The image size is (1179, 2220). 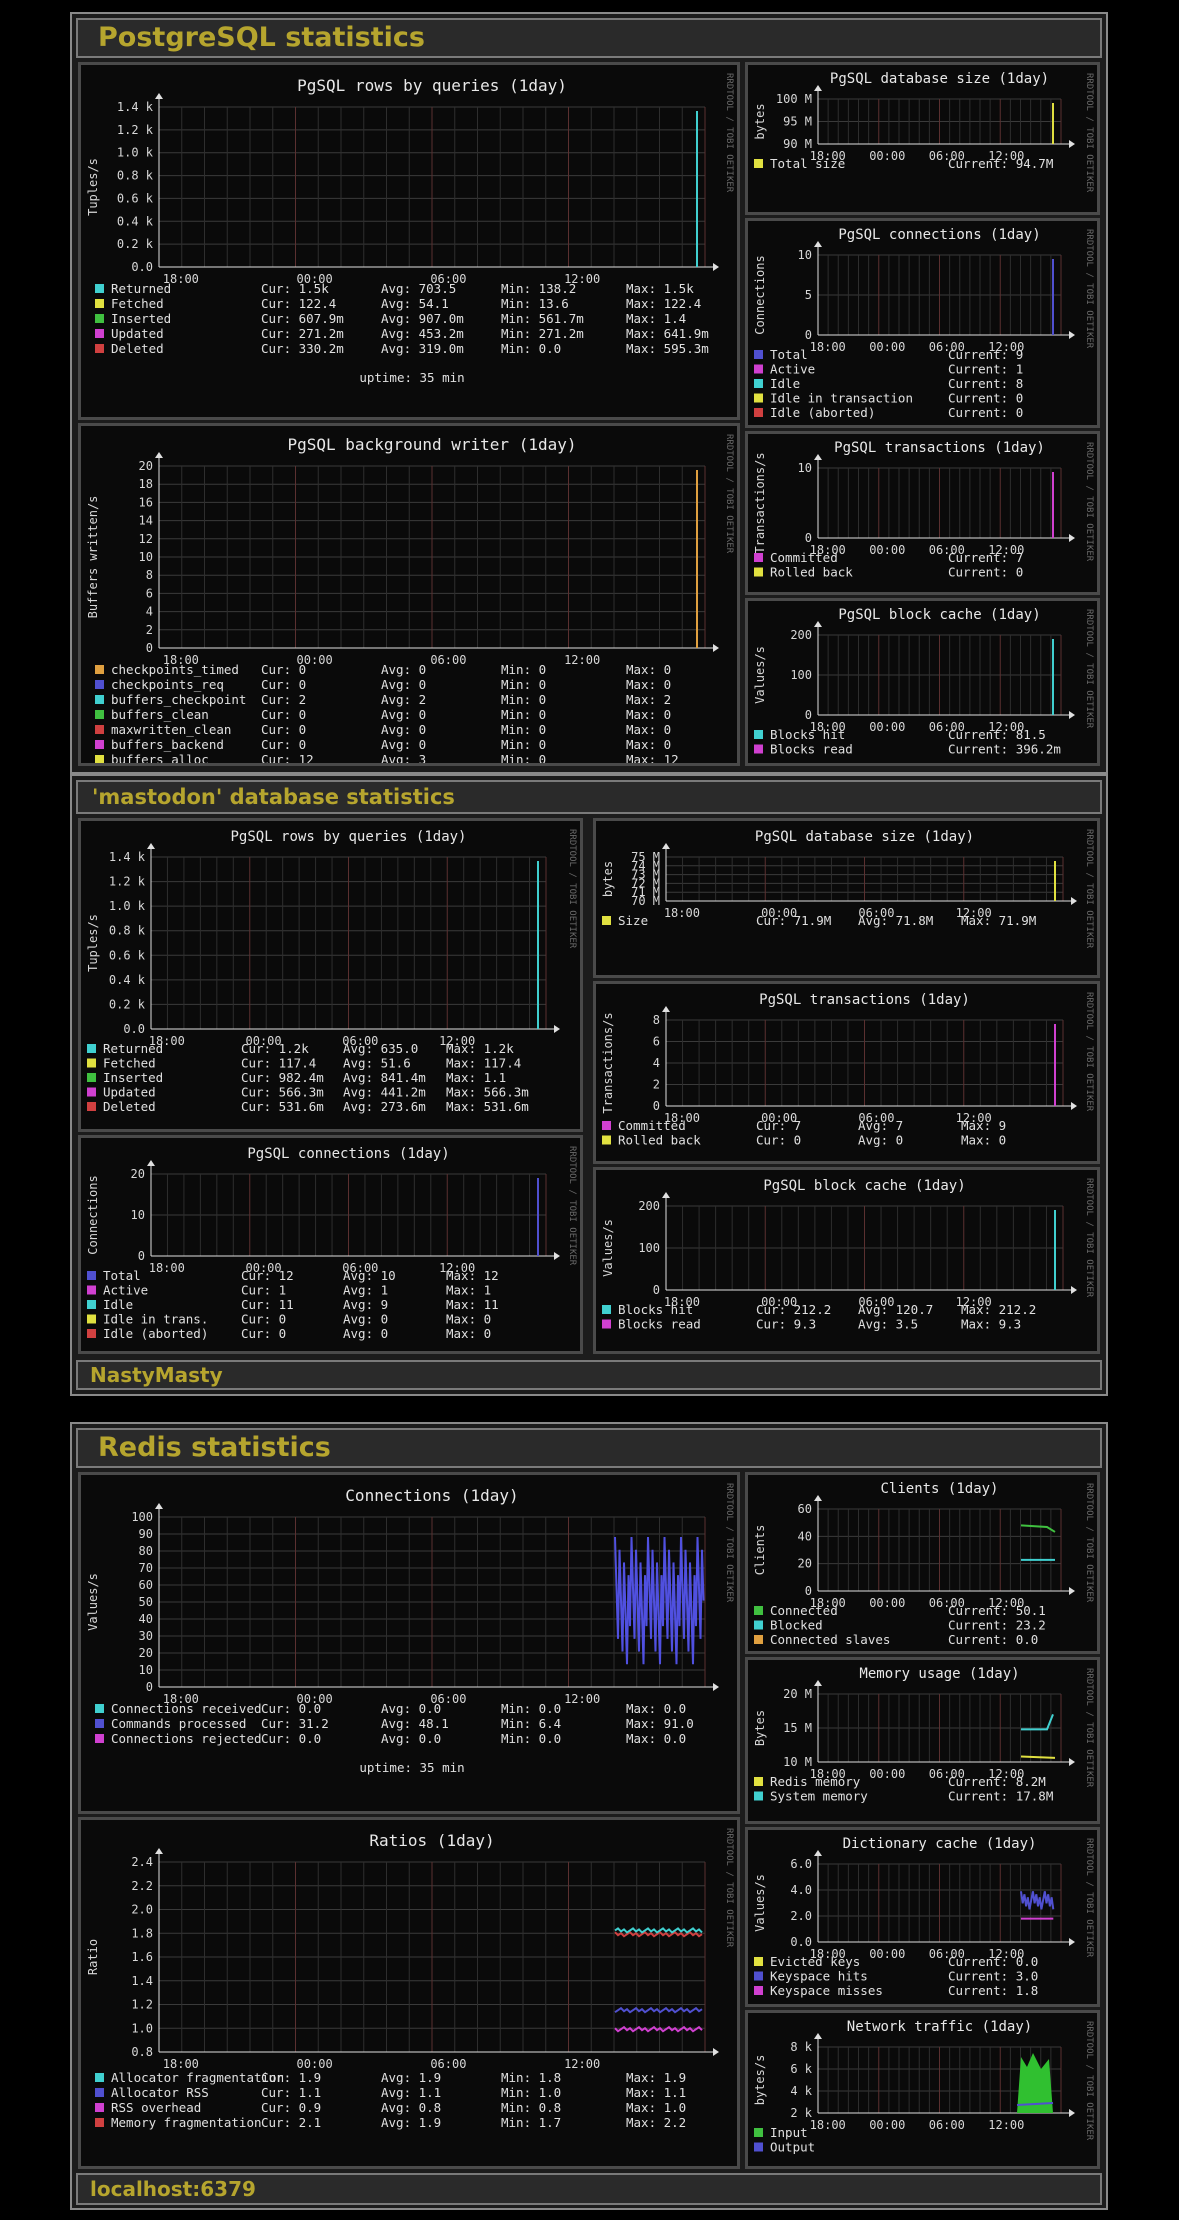 I want to click on legend-max: Max: 1.4, so click(x=656, y=318).